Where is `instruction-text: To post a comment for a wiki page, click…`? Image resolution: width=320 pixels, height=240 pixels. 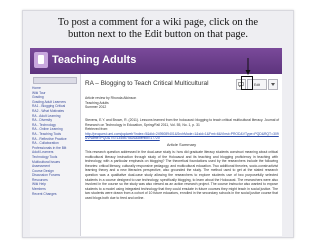 instruction-text: To post a comment for a wiki page, click… is located at coordinates (158, 29).